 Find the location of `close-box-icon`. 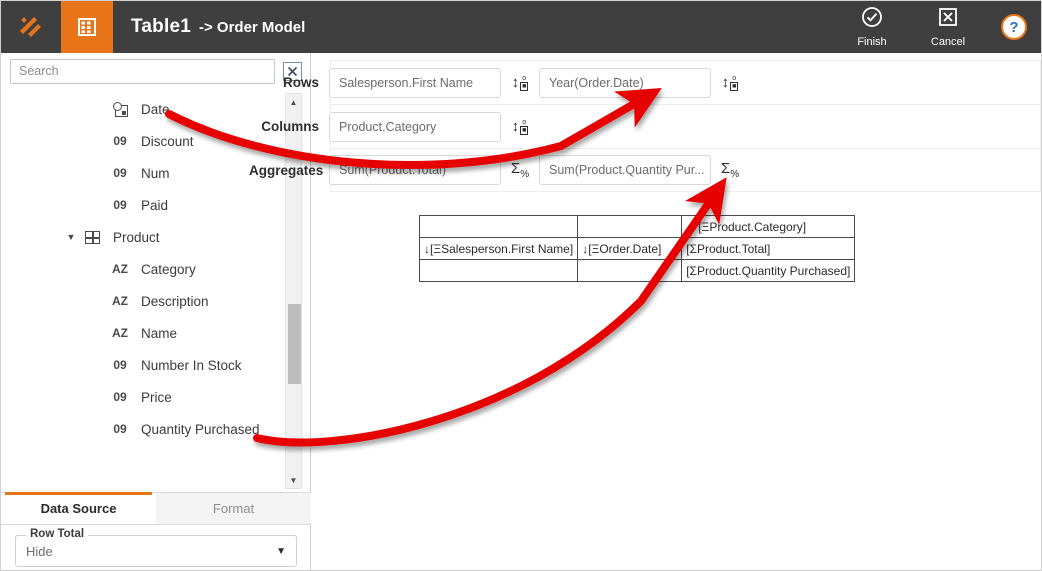

close-box-icon is located at coordinates (948, 19).